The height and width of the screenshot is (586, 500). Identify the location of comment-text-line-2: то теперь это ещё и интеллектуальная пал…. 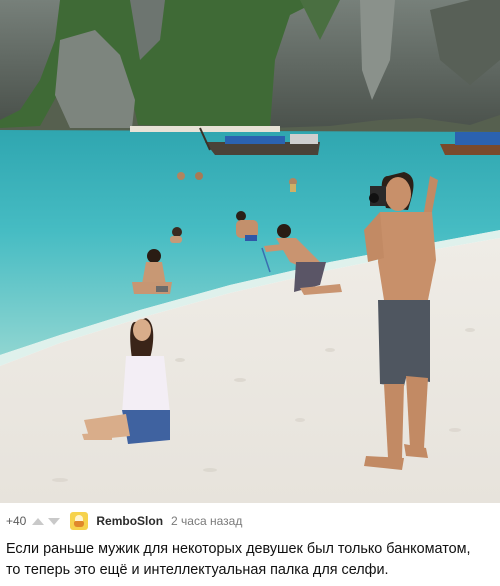
(197, 570).